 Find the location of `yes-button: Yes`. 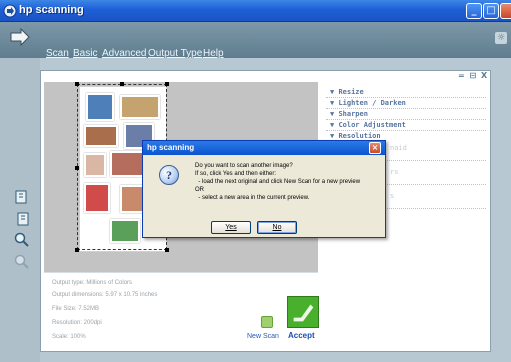

yes-button: Yes is located at coordinates (231, 227).